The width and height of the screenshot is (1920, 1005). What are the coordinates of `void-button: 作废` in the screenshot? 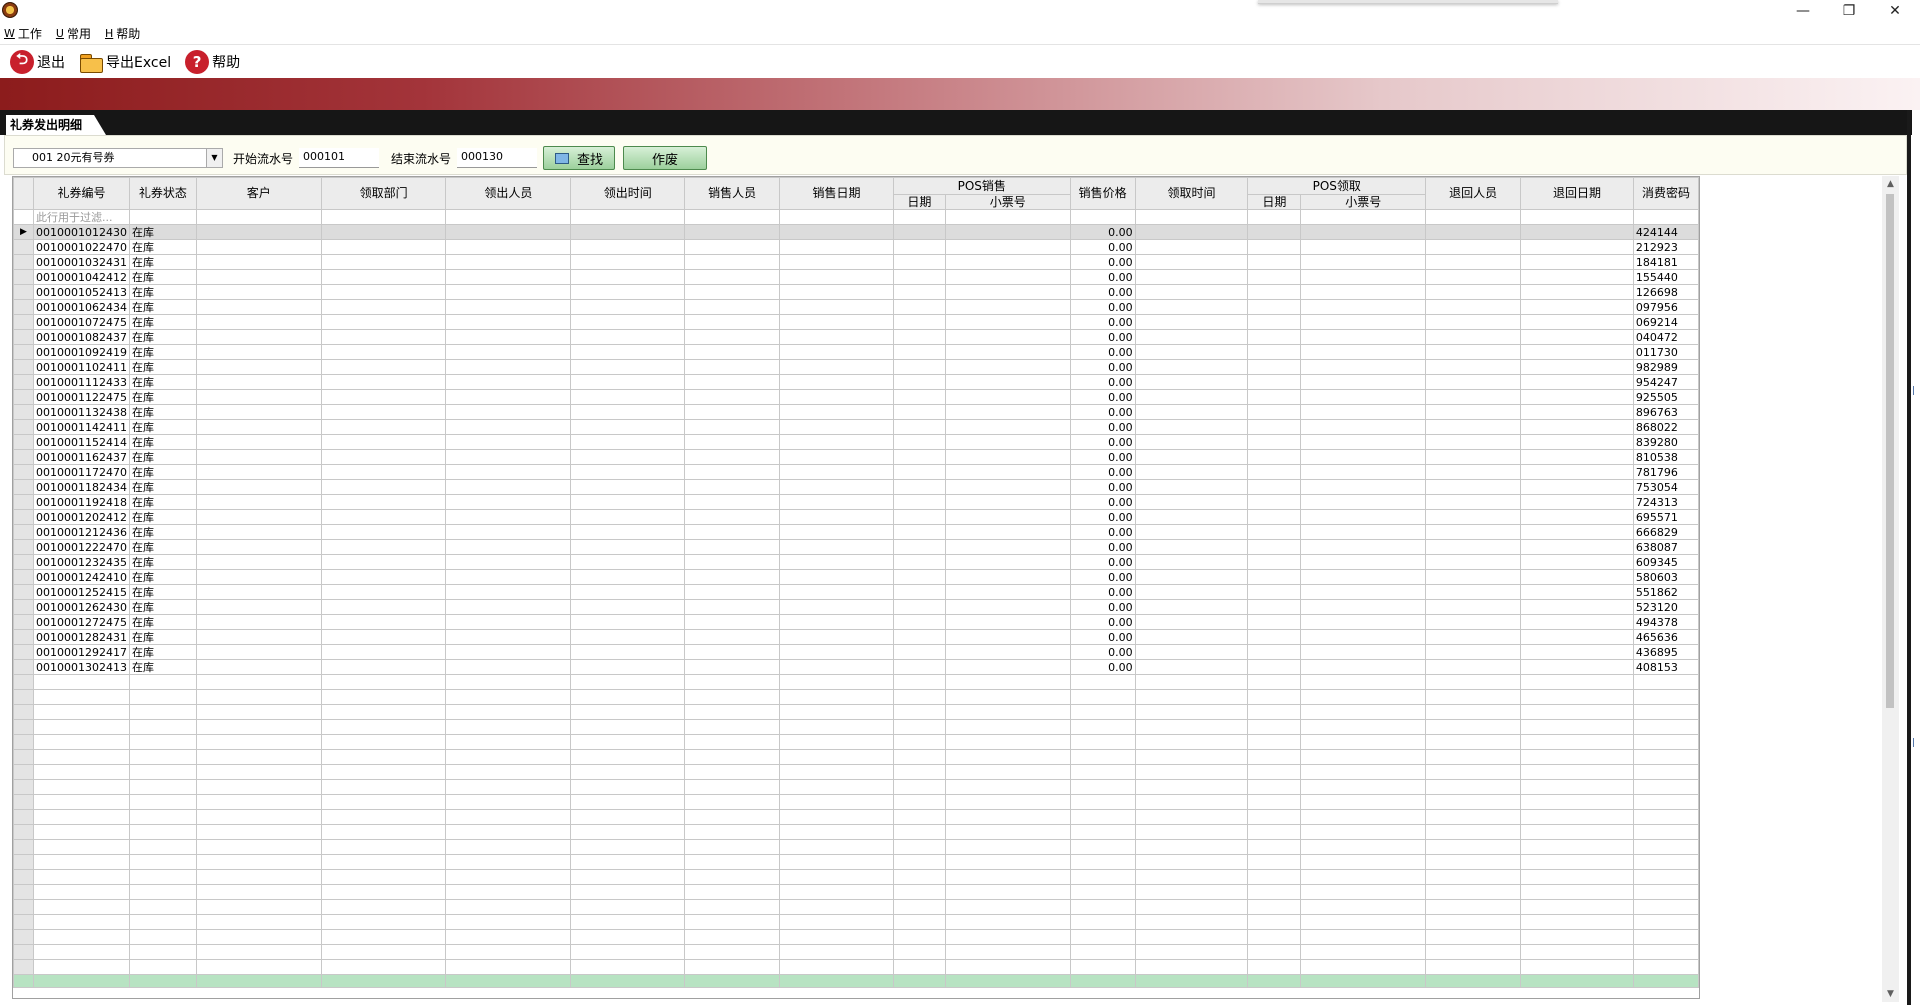 It's located at (665, 158).